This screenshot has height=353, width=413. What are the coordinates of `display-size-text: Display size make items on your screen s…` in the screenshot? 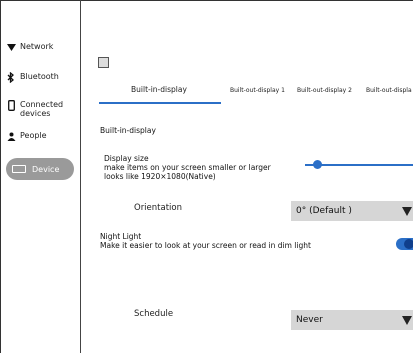 It's located at (187, 167).